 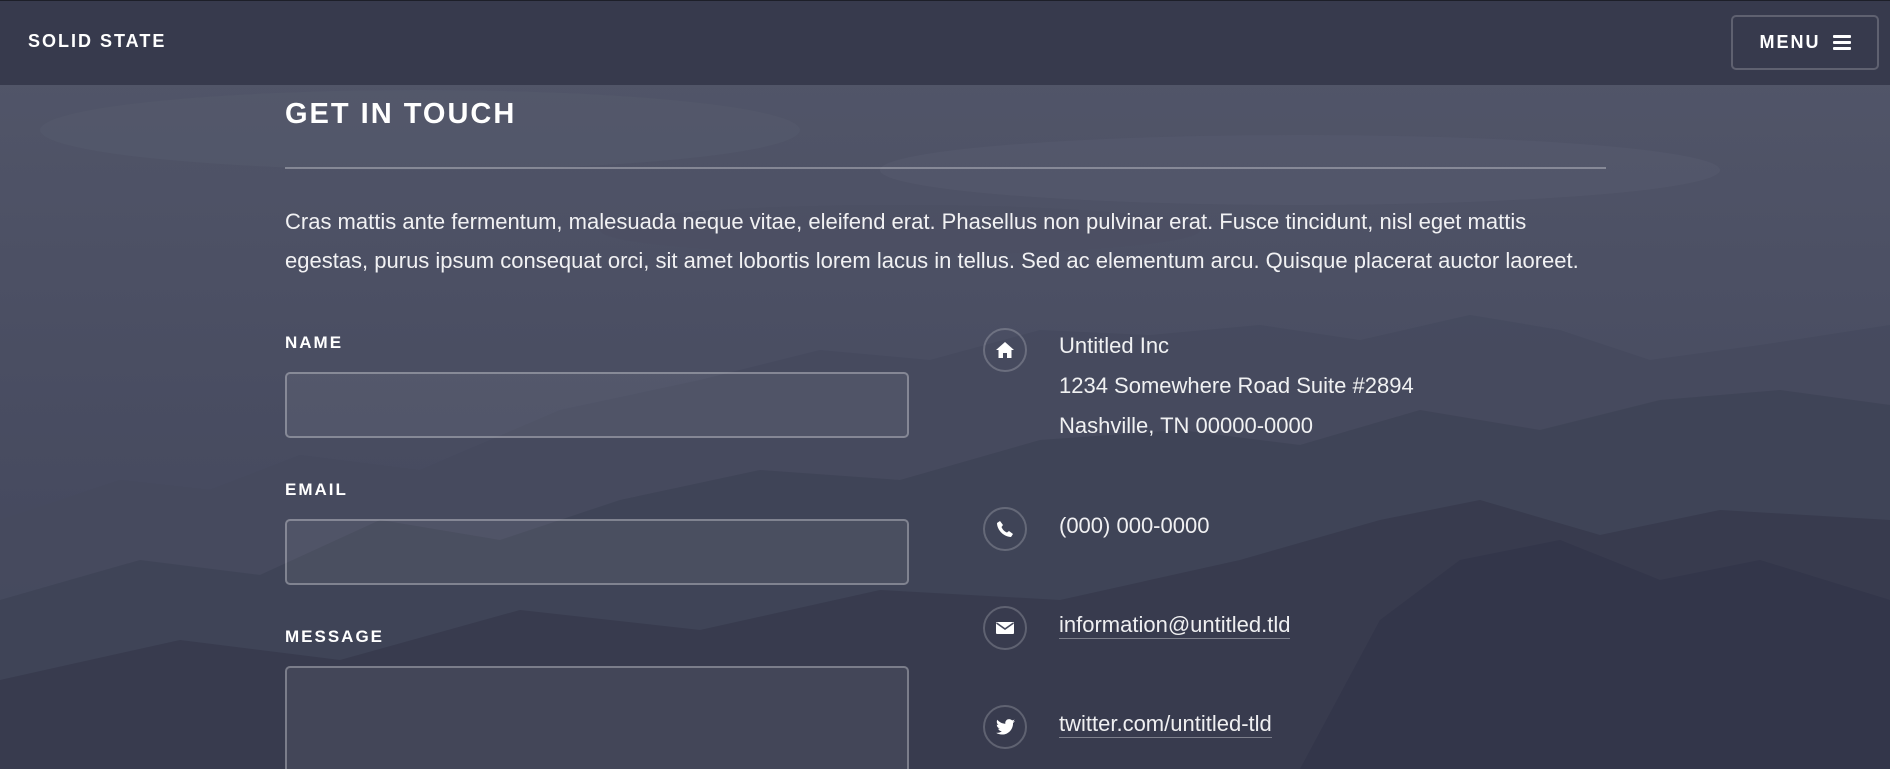 I want to click on email-link: information@untitled.tld, so click(x=1175, y=625).